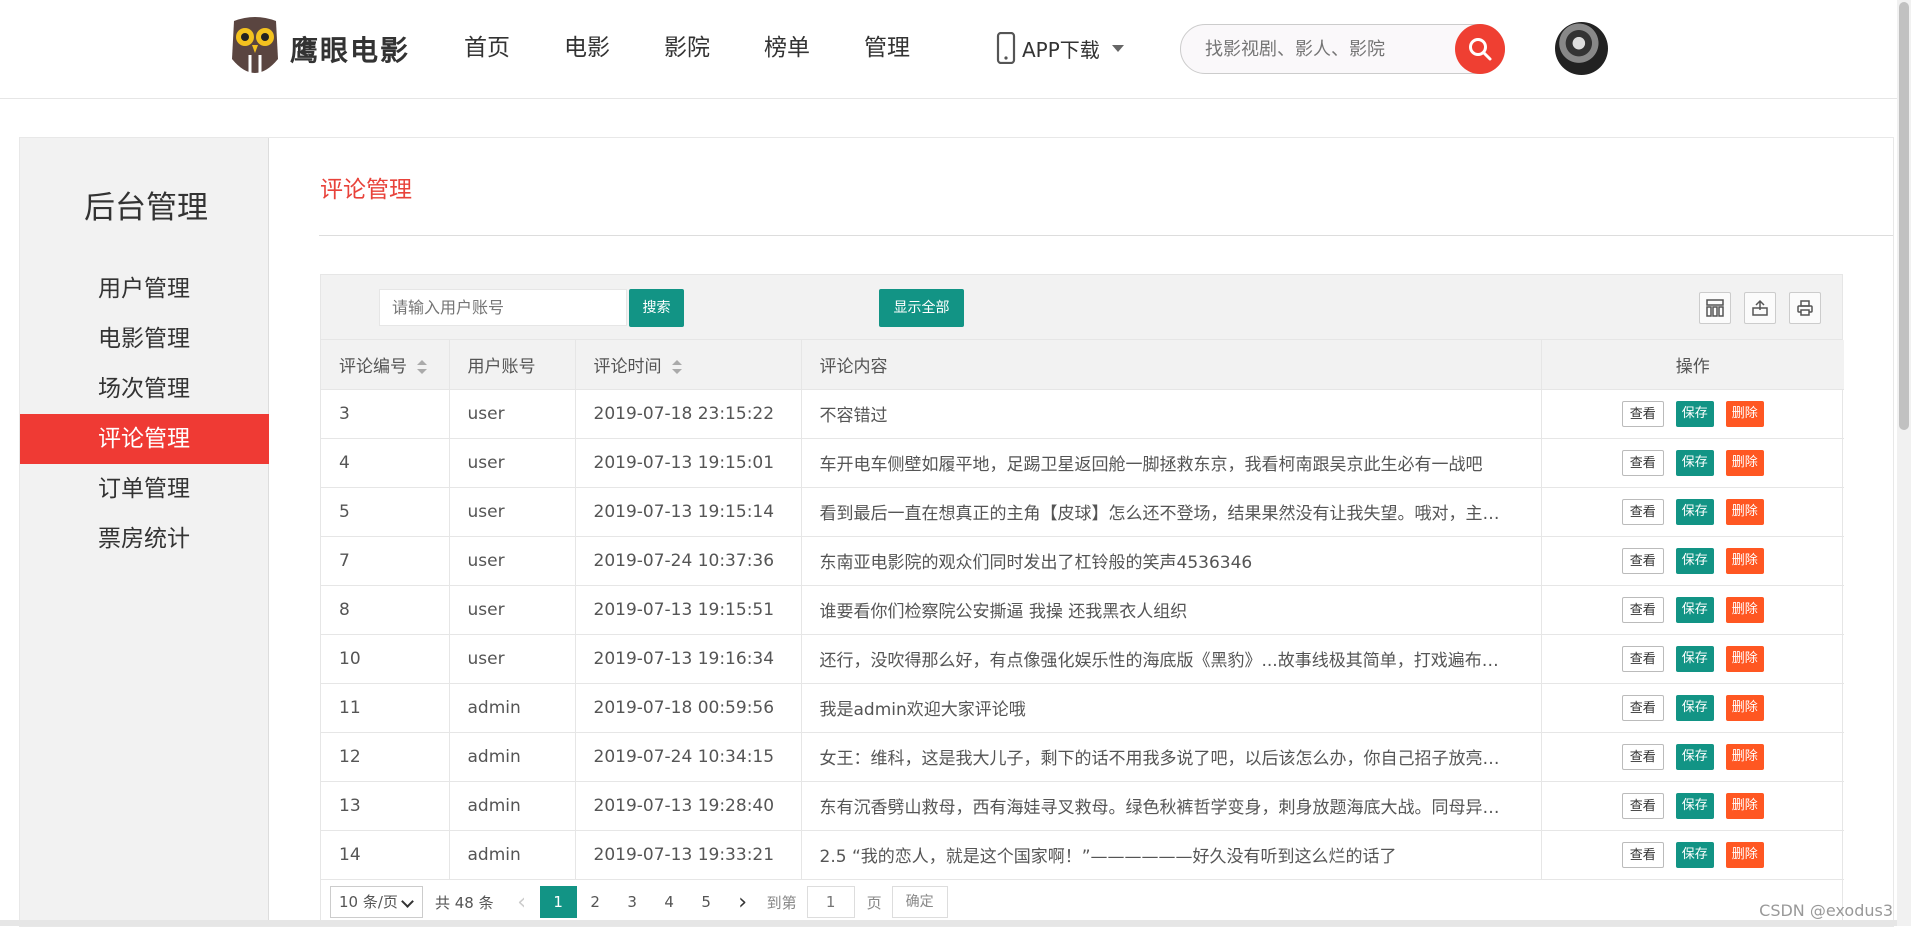  I want to click on comment-time-cell: 2019-07-13 19:33:21, so click(688, 854).